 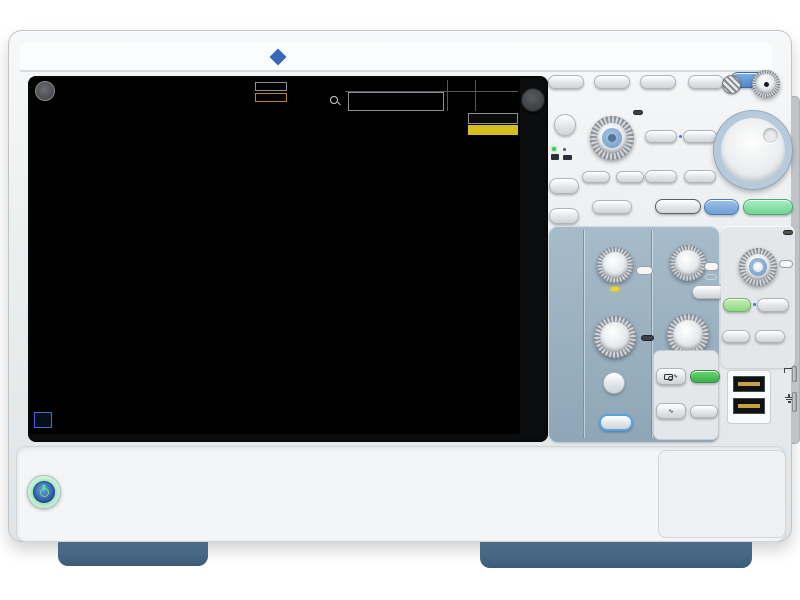 I want to click on logic-chip, so click(x=271, y=86).